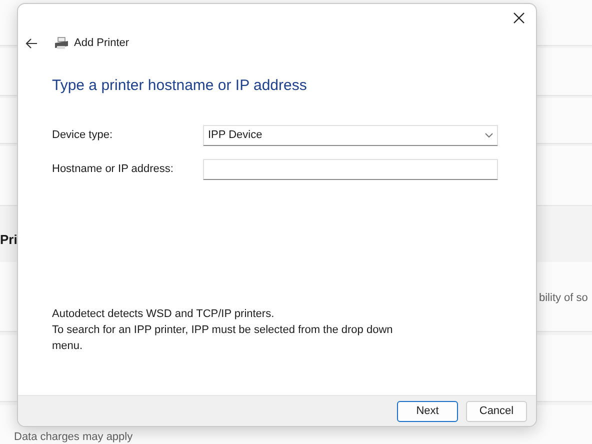  Describe the element at coordinates (350, 169) in the screenshot. I see `hostname-field` at that location.